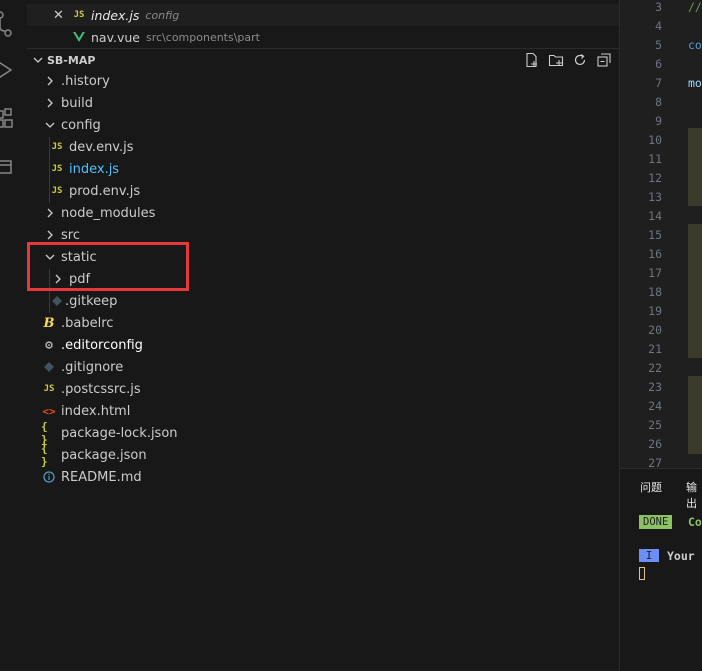 The width and height of the screenshot is (702, 671). Describe the element at coordinates (655, 349) in the screenshot. I see `line-number: 21` at that location.